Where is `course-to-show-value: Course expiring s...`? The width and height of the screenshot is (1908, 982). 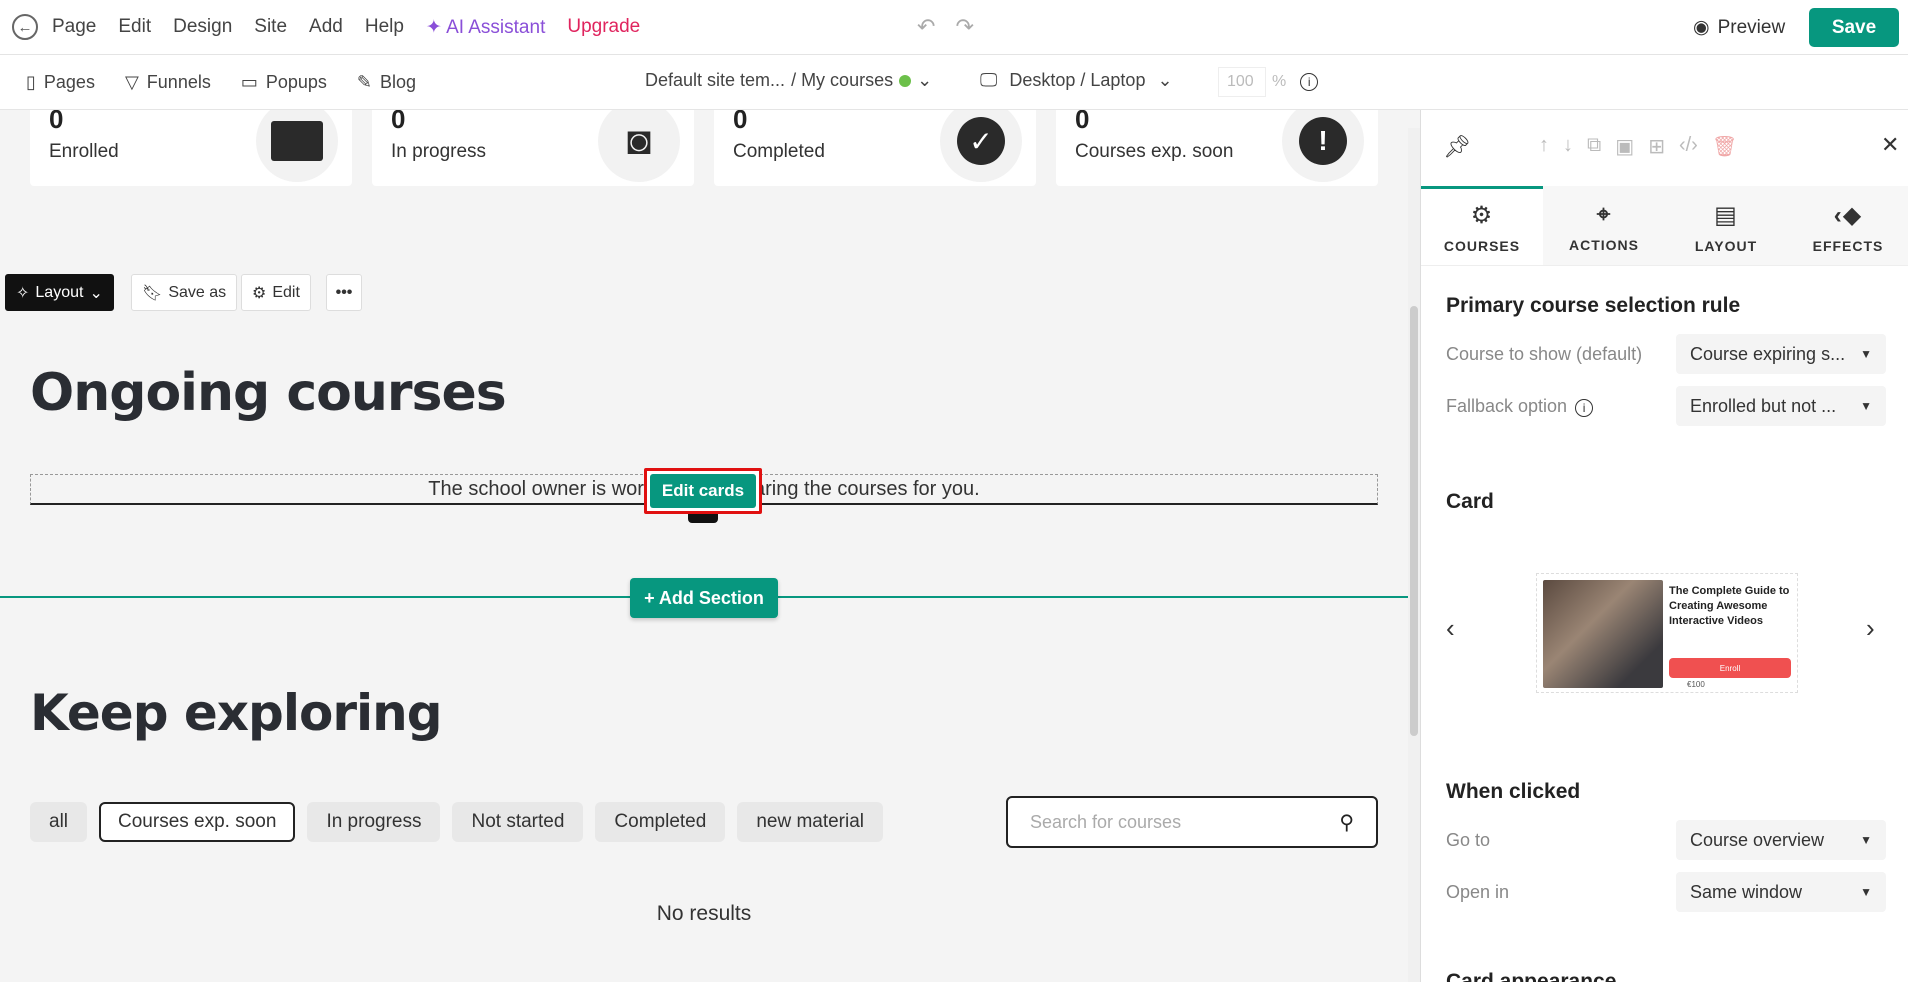
course-to-show-value: Course expiring s... is located at coordinates (1768, 353).